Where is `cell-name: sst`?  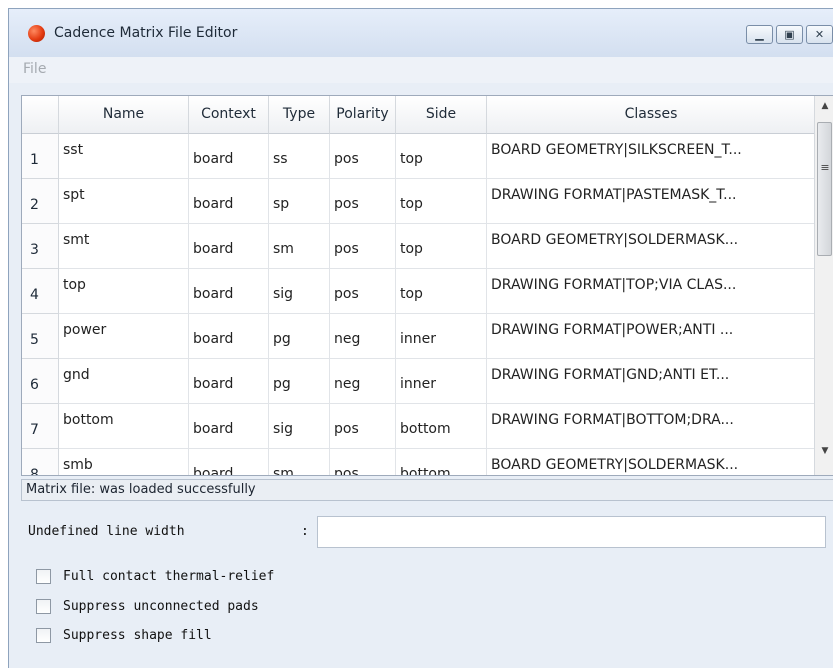 cell-name: sst is located at coordinates (124, 156).